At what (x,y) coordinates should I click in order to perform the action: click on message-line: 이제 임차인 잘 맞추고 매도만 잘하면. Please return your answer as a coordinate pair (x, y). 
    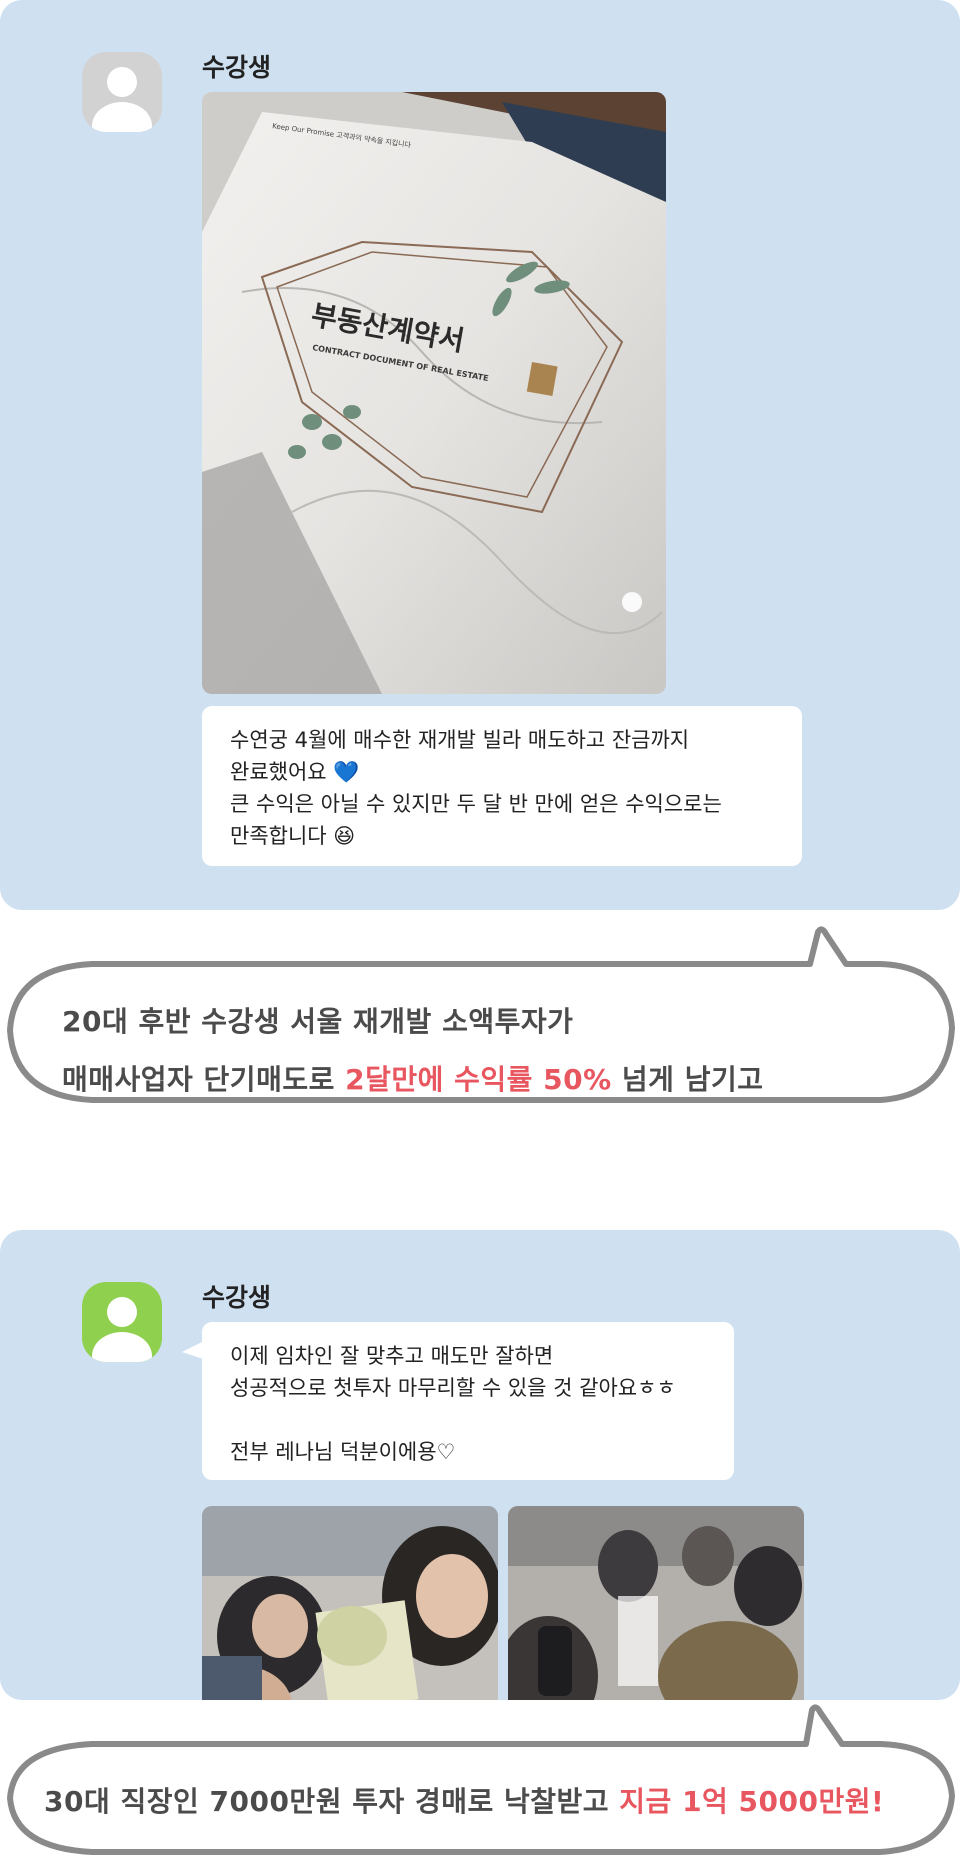
    Looking at the image, I should click on (392, 1356).